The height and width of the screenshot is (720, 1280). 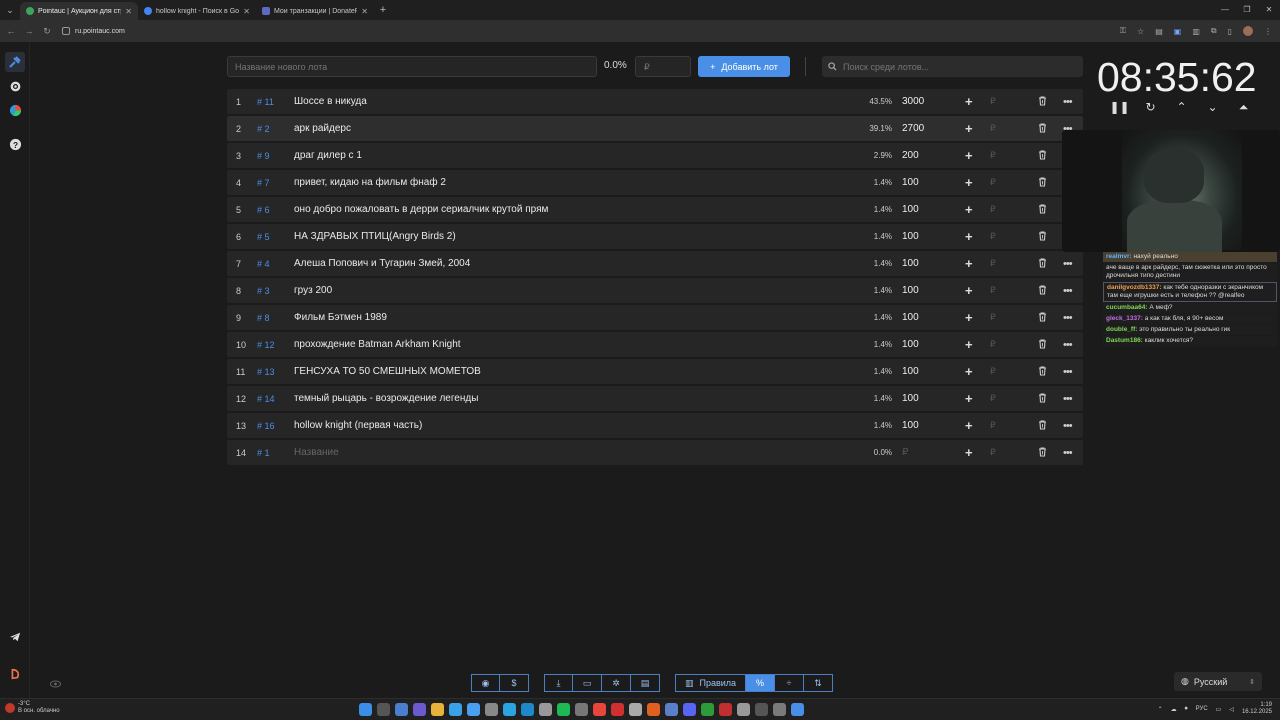 What do you see at coordinates (197, 11) in the screenshot?
I see `tab-google: hollow knight - Поиск в Googl ✕` at bounding box center [197, 11].